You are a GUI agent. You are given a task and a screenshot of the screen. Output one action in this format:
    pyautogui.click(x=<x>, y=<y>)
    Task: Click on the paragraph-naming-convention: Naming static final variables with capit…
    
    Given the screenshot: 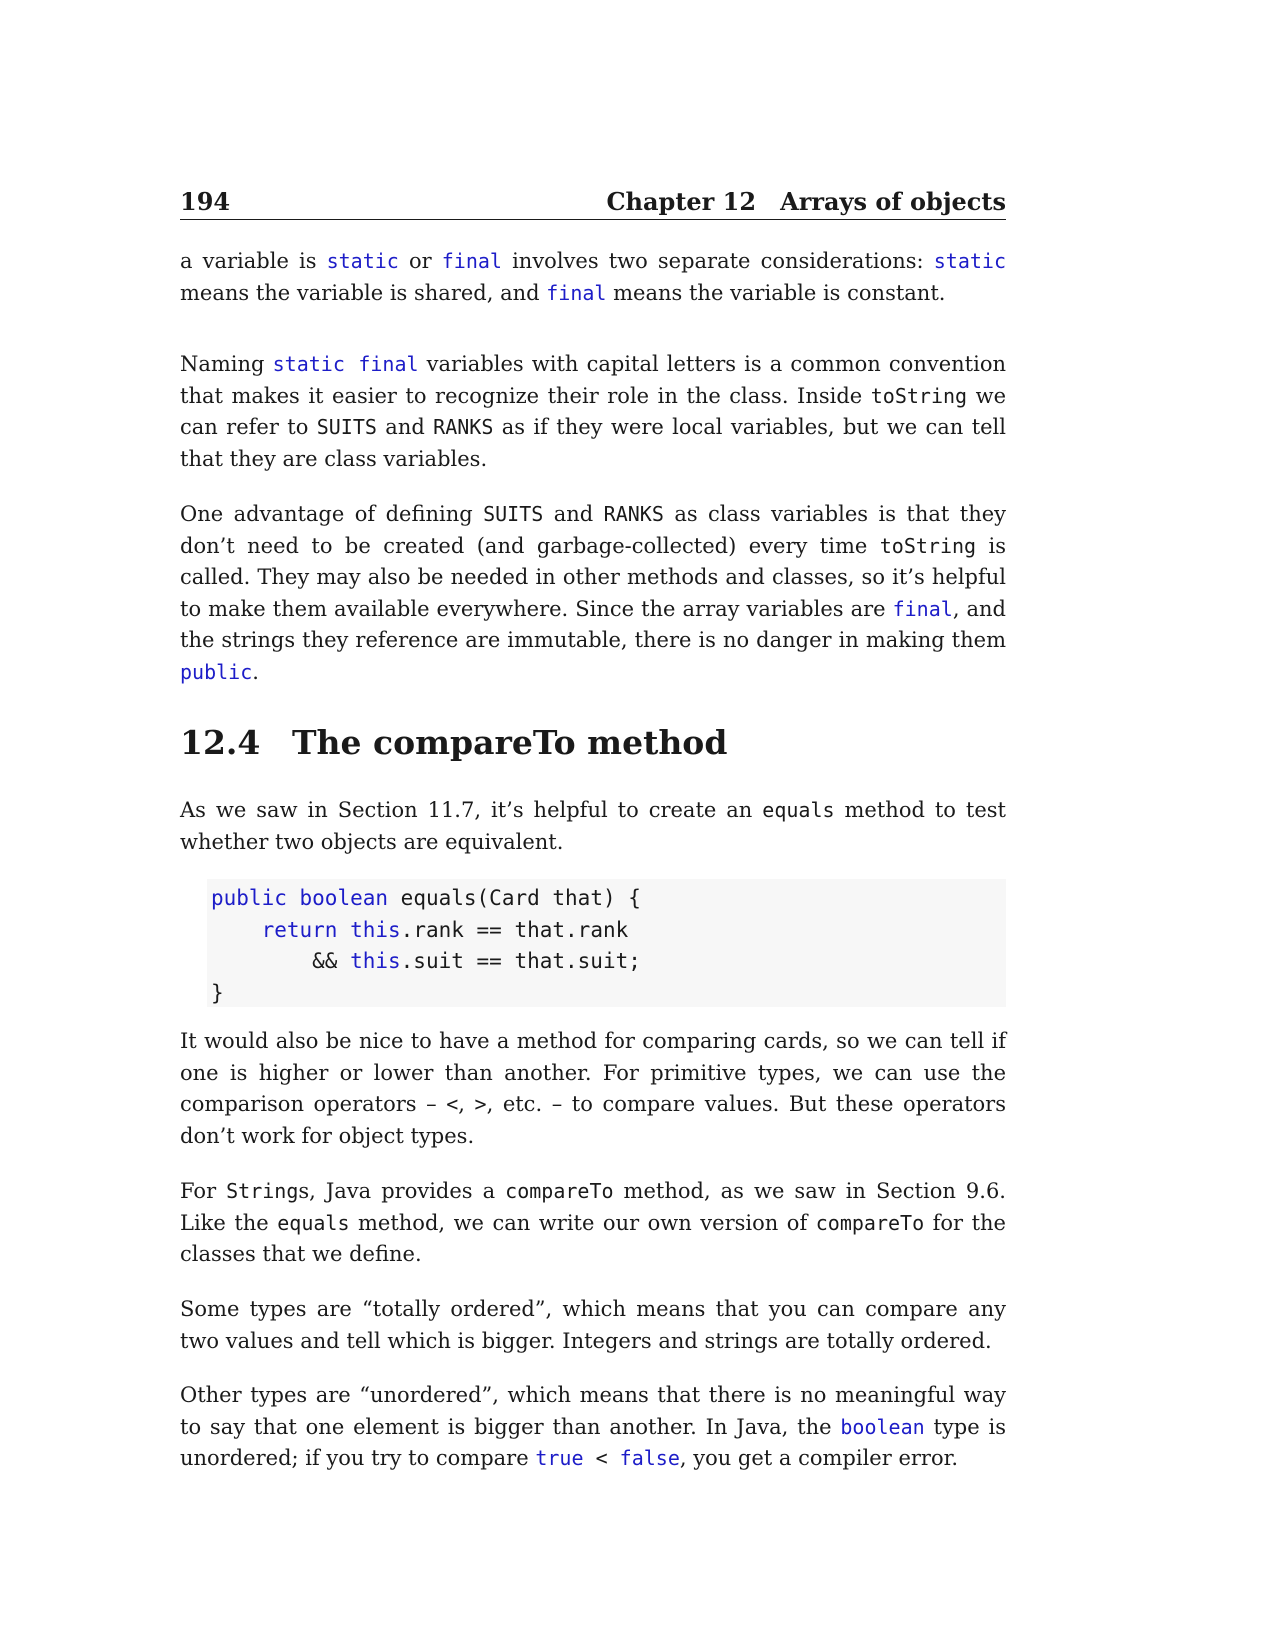 What is the action you would take?
    pyautogui.click(x=593, y=412)
    